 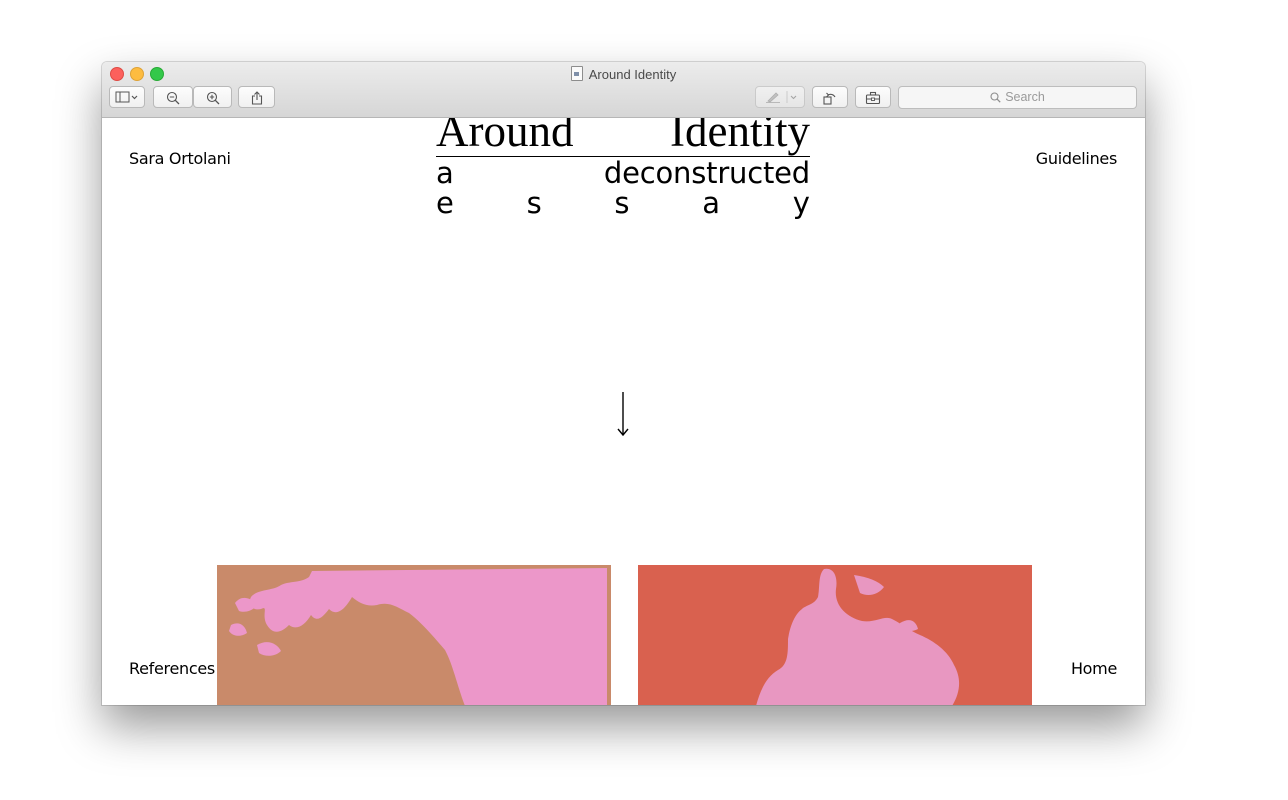 I want to click on document-icon, so click(x=576, y=73).